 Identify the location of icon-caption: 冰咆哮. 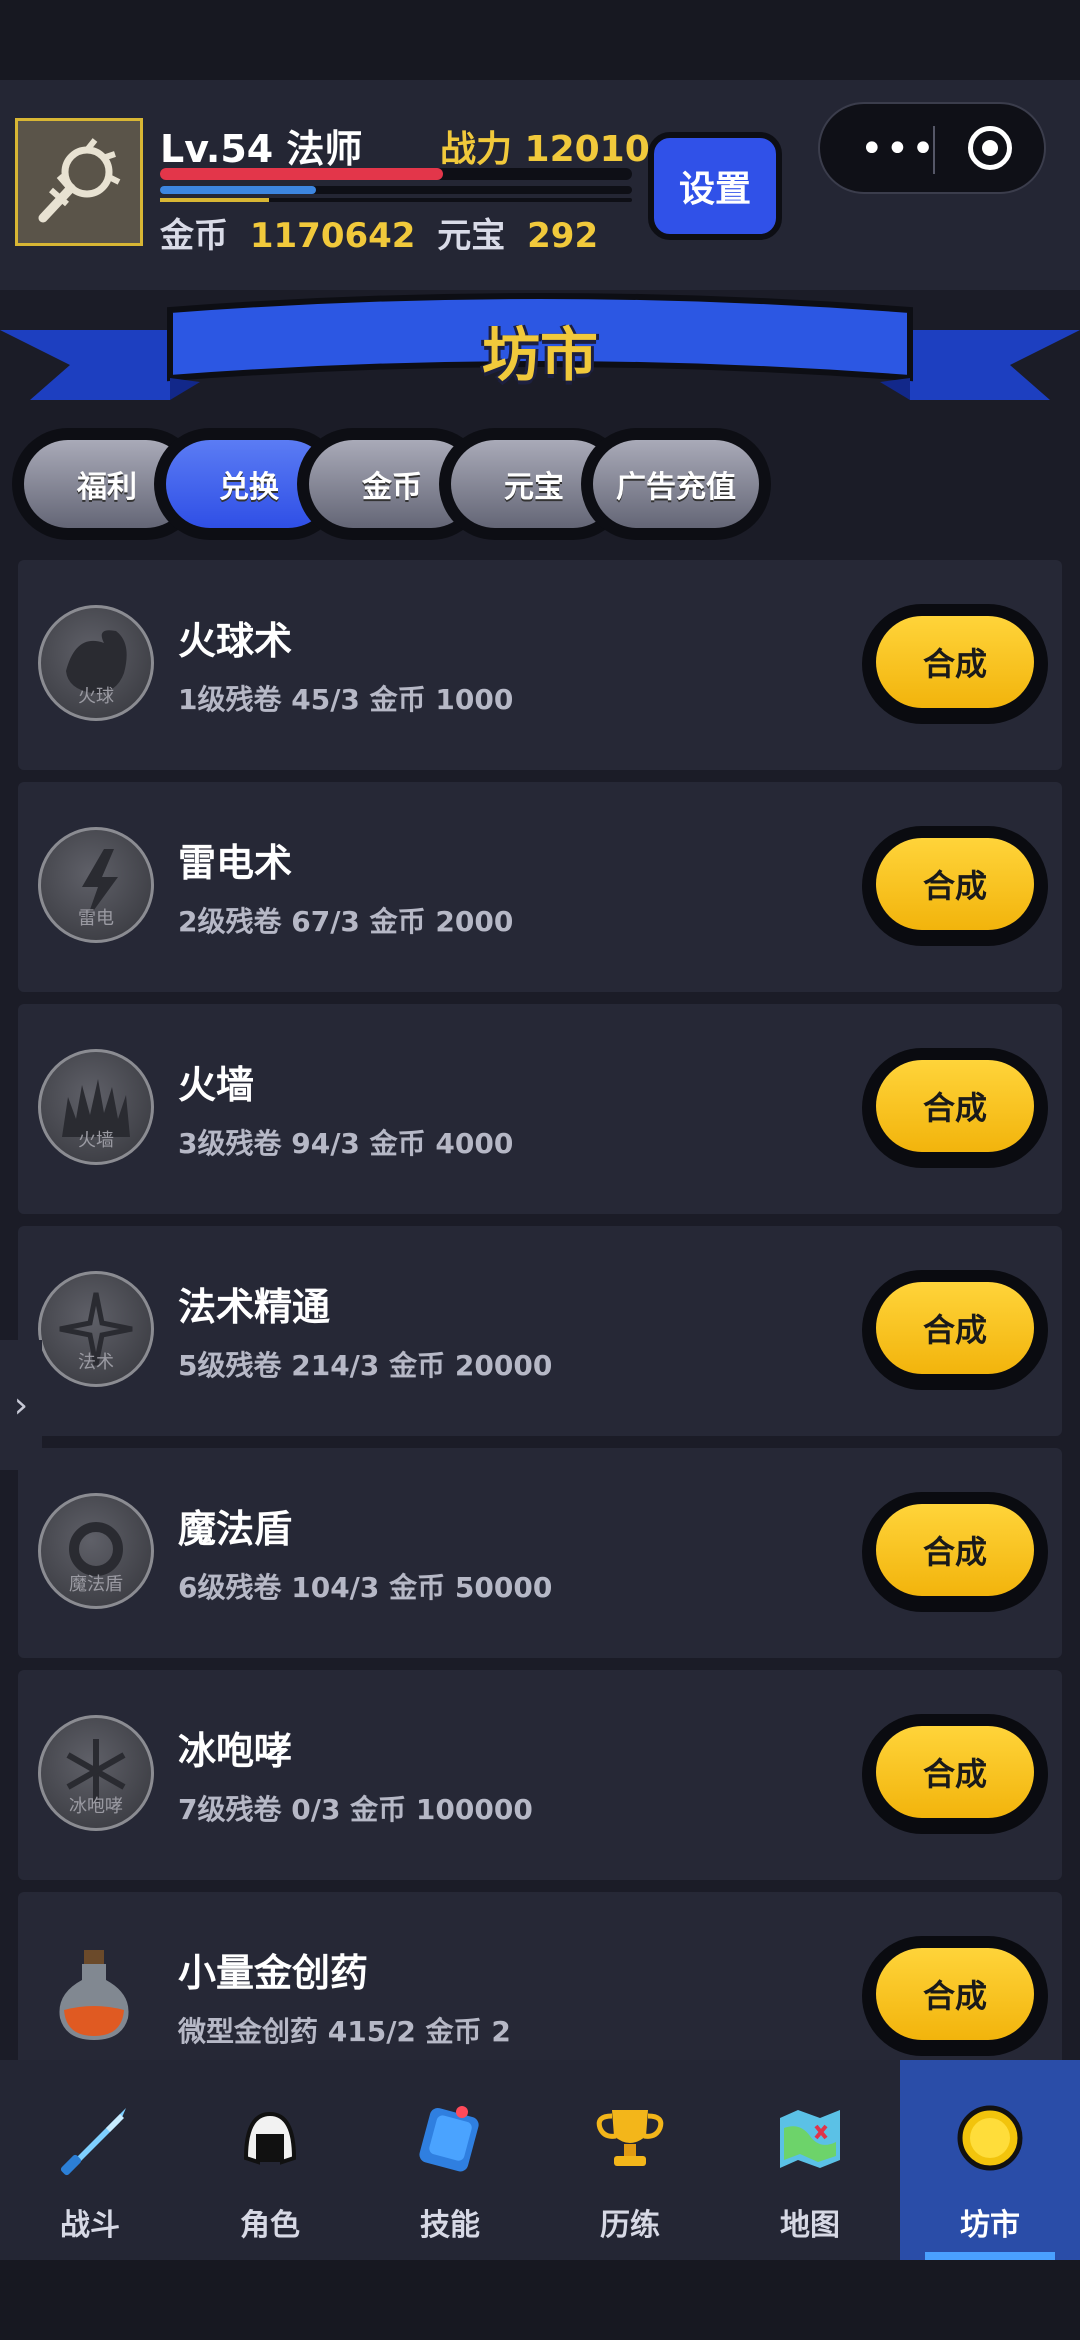
(96, 1806).